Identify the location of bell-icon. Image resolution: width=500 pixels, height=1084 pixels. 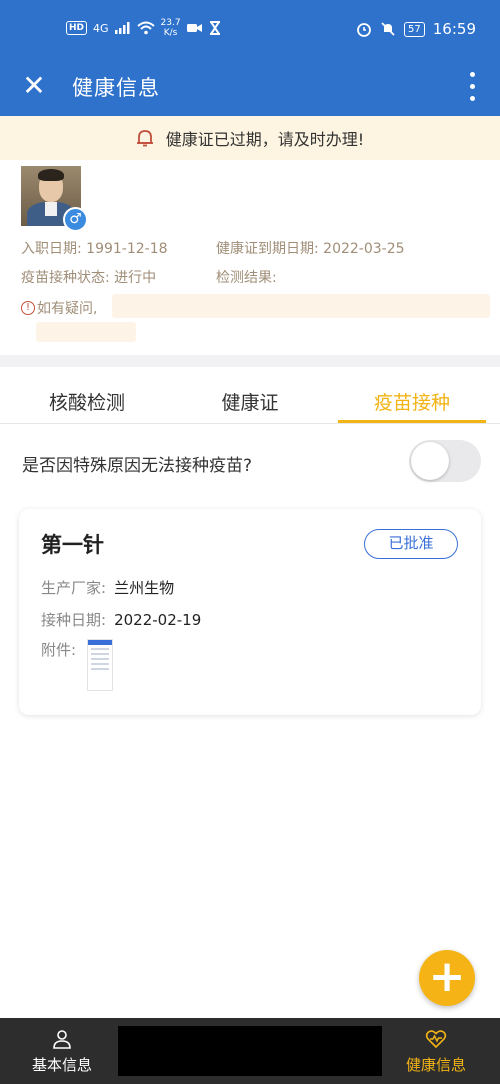
(144, 138).